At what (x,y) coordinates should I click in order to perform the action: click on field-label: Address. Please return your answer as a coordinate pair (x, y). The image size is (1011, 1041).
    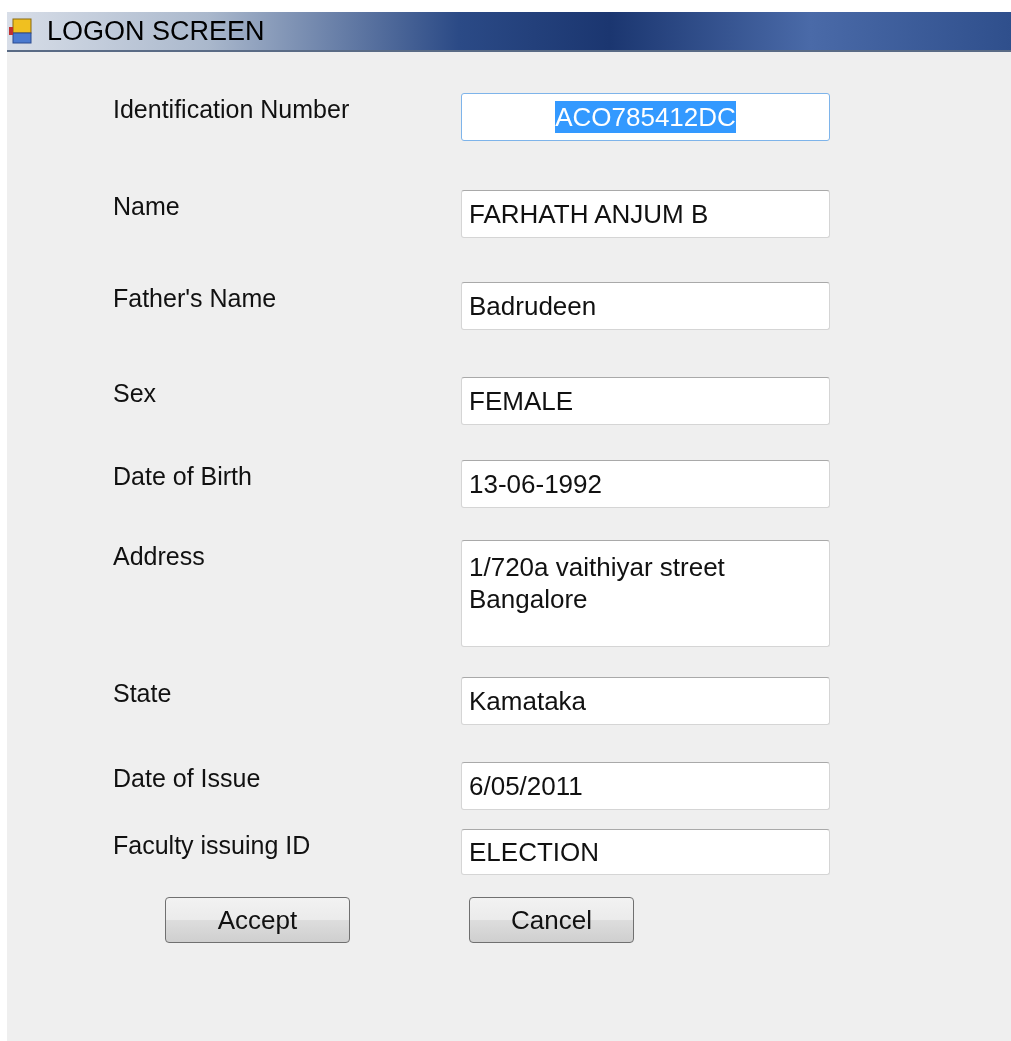
    Looking at the image, I should click on (159, 555).